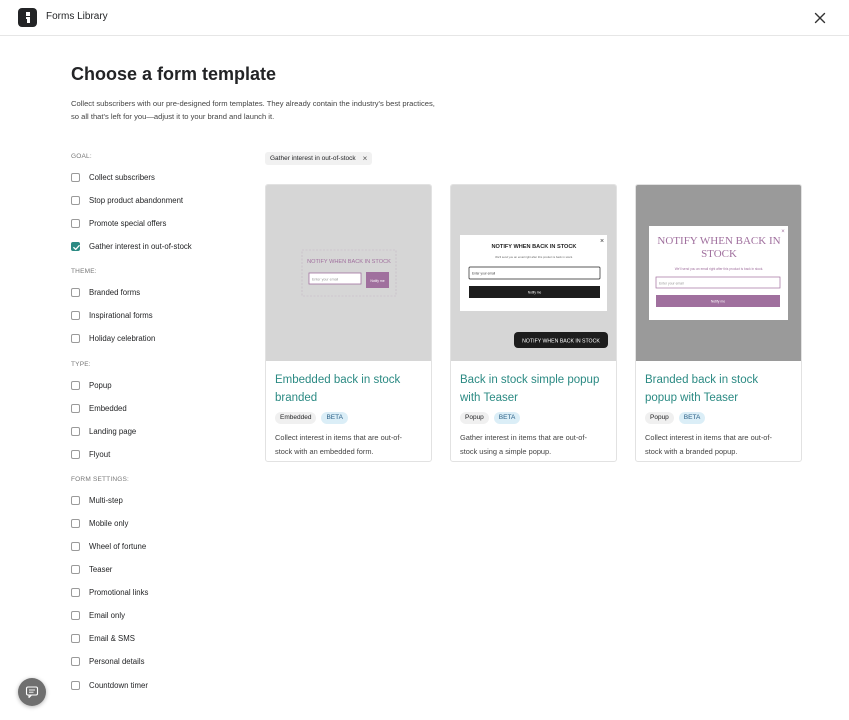 The image size is (849, 720). I want to click on card-tags: Embedded BETA, so click(314, 418).